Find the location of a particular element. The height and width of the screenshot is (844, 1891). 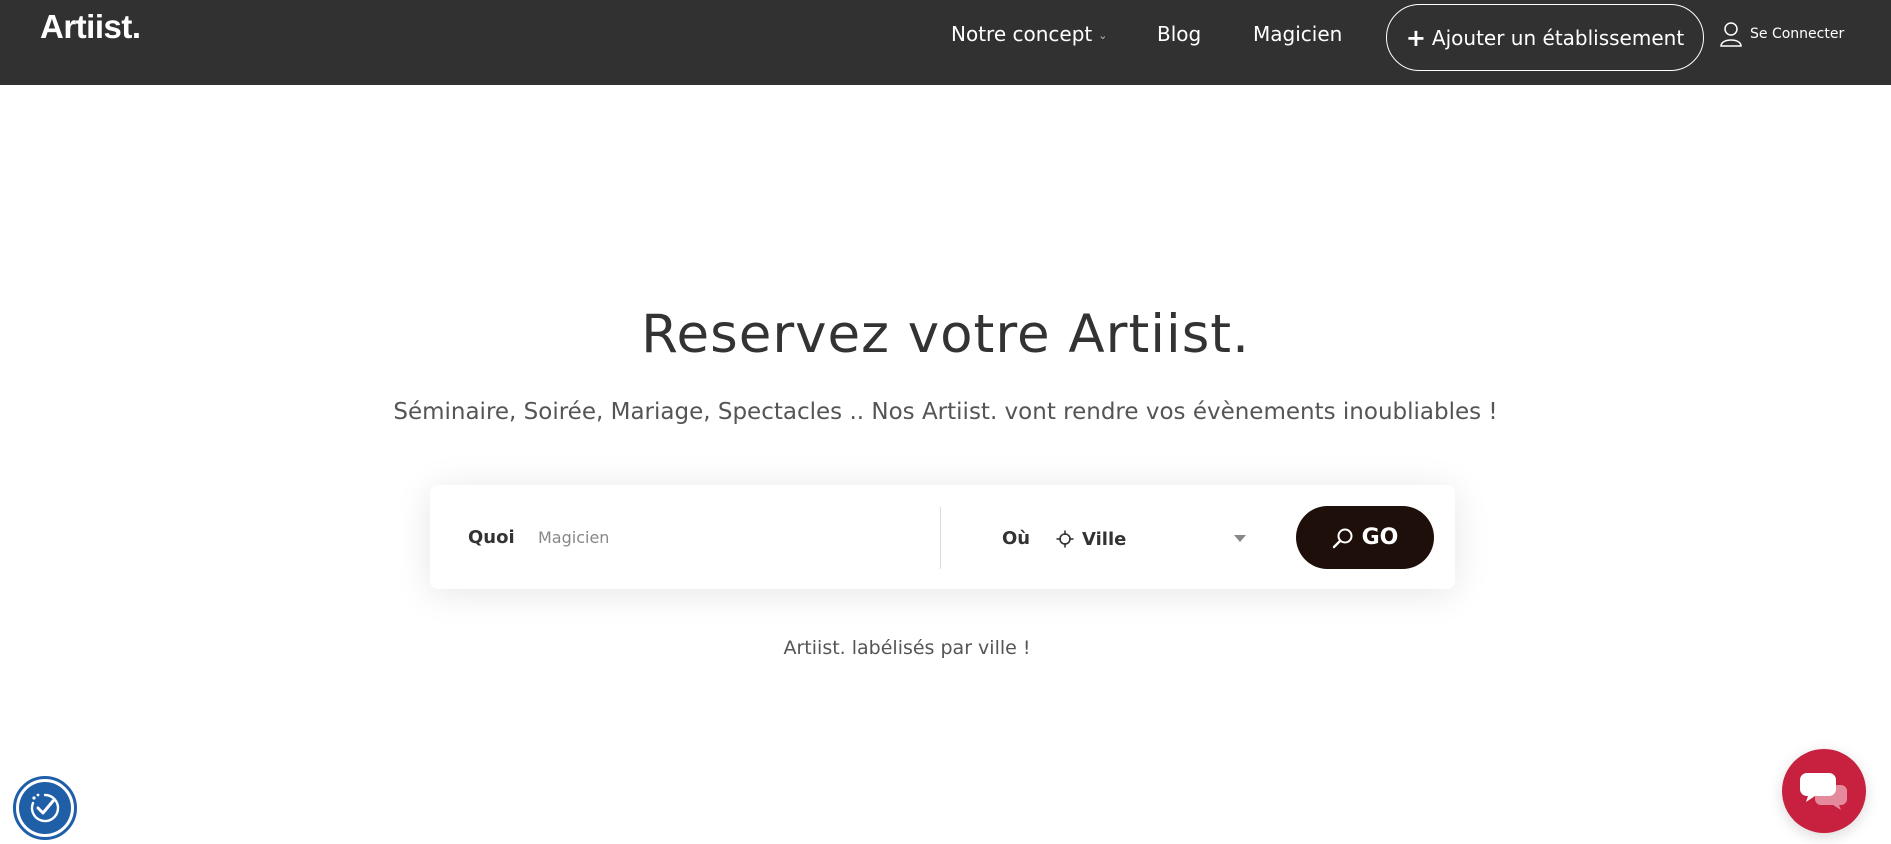

go-label: GO is located at coordinates (1380, 537).